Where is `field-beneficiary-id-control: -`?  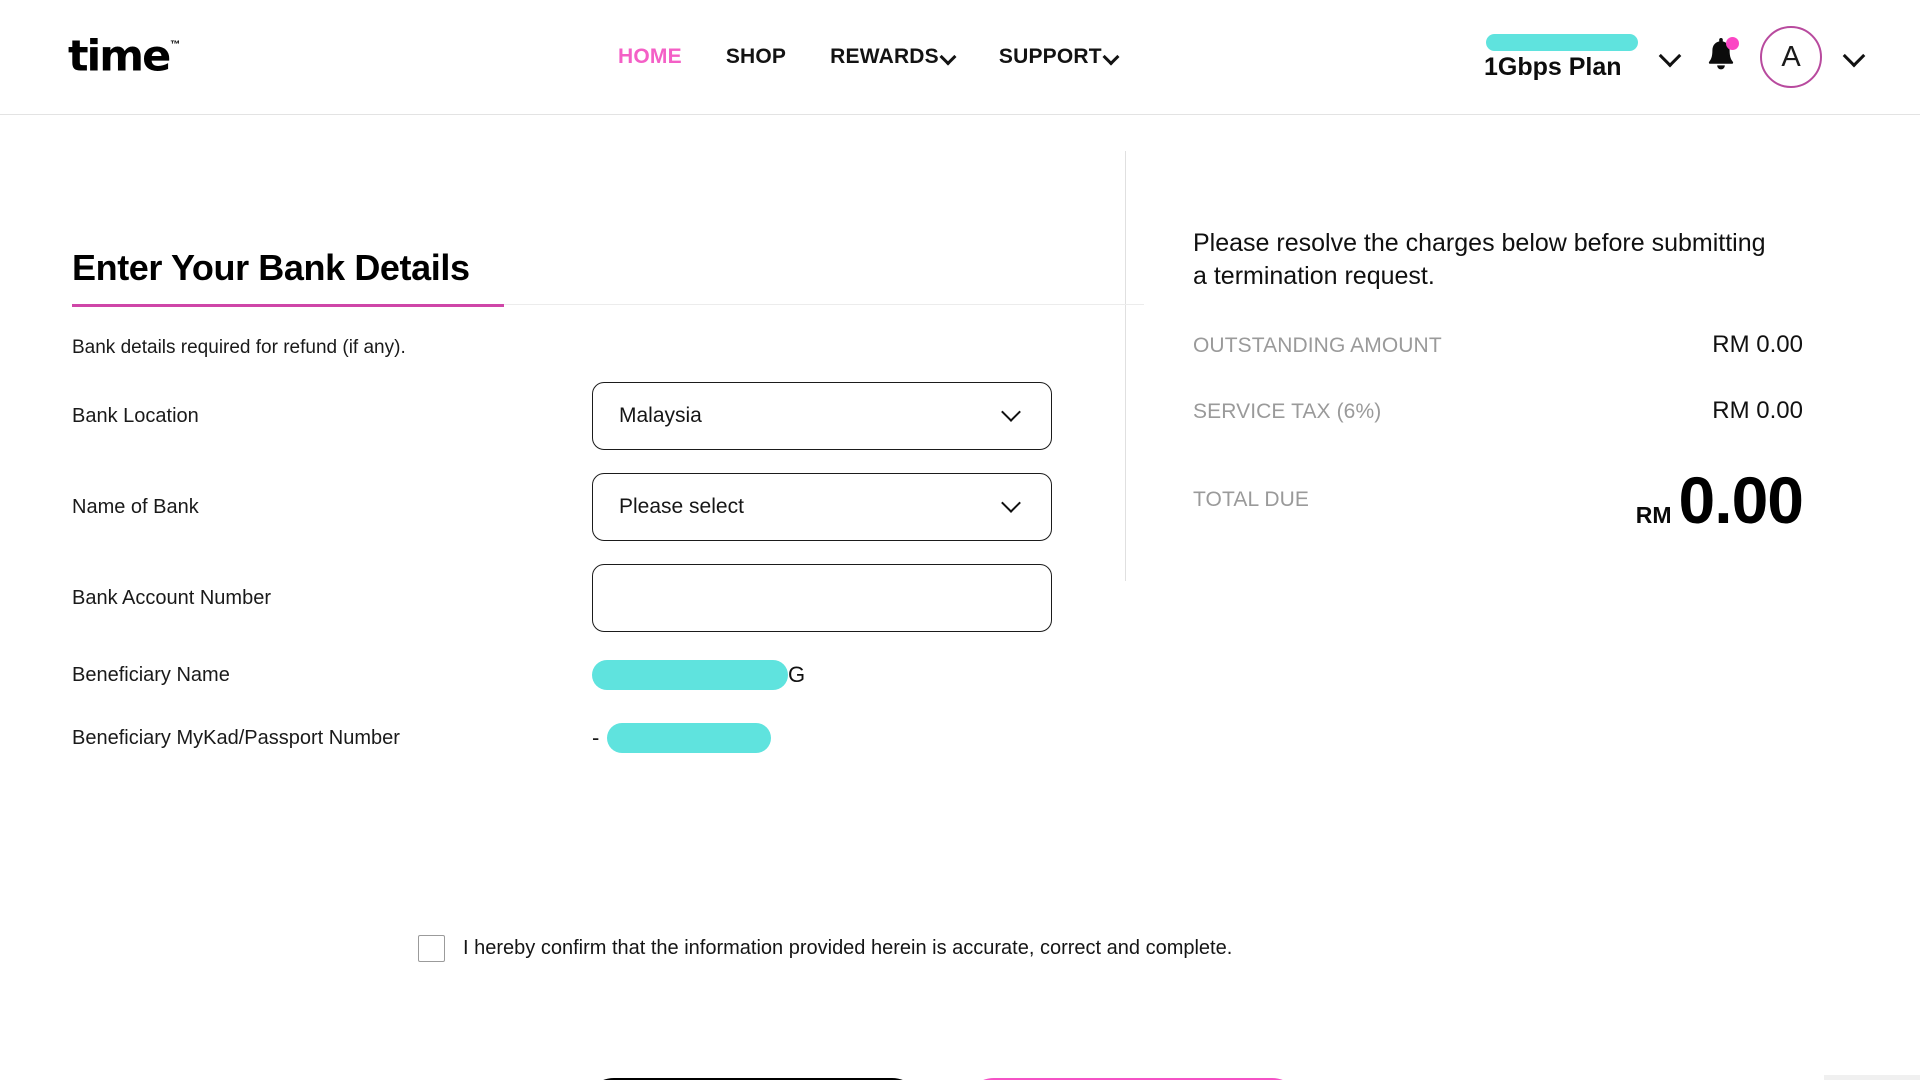 field-beneficiary-id-control: - is located at coordinates (822, 738).